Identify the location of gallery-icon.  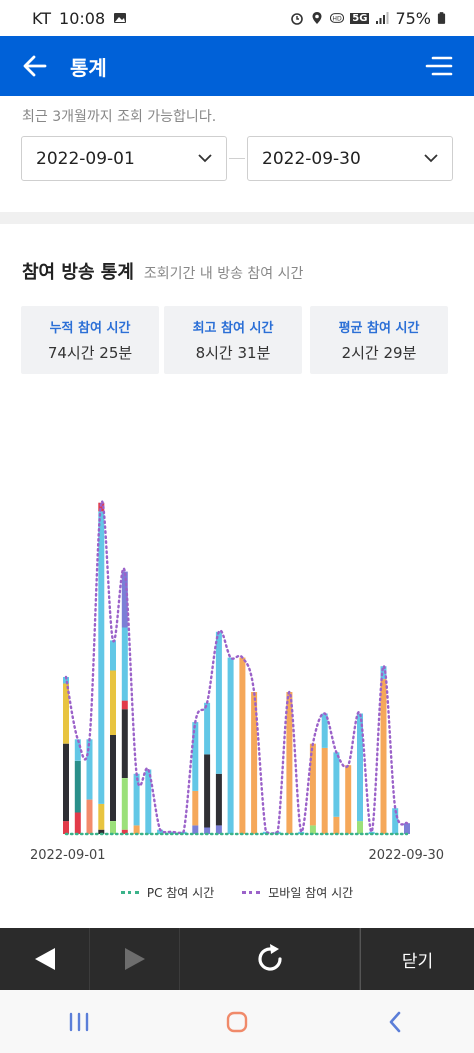
(120, 18).